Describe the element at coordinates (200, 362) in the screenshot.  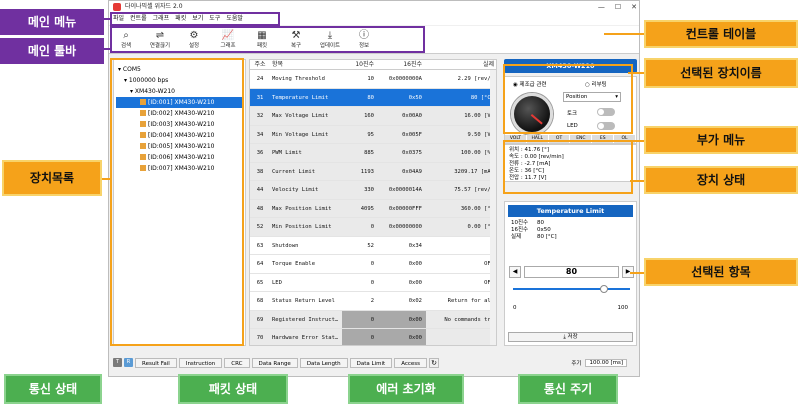
I see `packet-state: Instruction` at that location.